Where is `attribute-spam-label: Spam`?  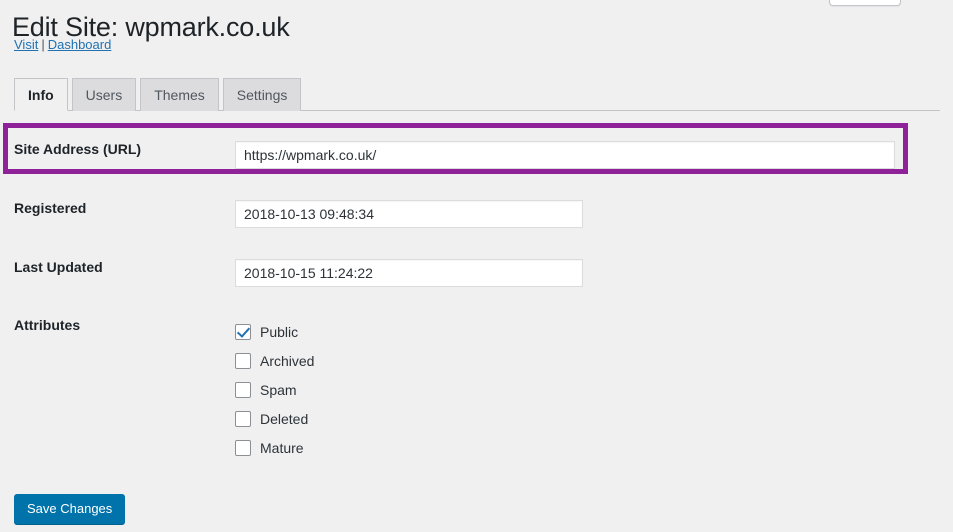 attribute-spam-label: Spam is located at coordinates (278, 389).